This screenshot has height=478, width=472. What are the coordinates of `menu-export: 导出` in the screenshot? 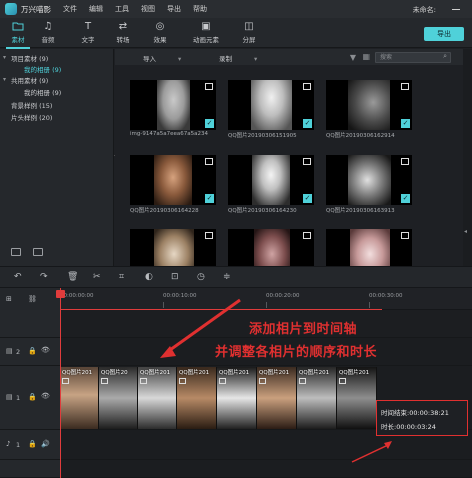 It's located at (174, 9).